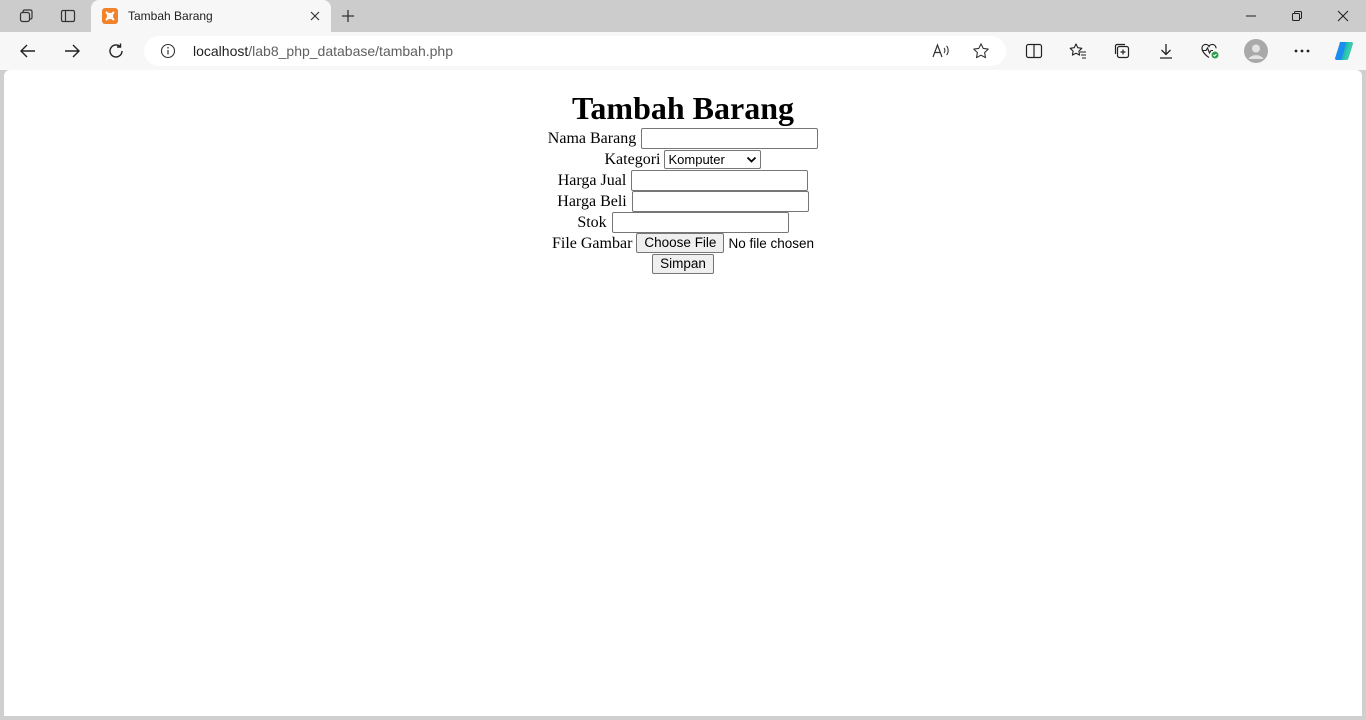  What do you see at coordinates (1256, 51) in the screenshot?
I see `avatar-icon` at bounding box center [1256, 51].